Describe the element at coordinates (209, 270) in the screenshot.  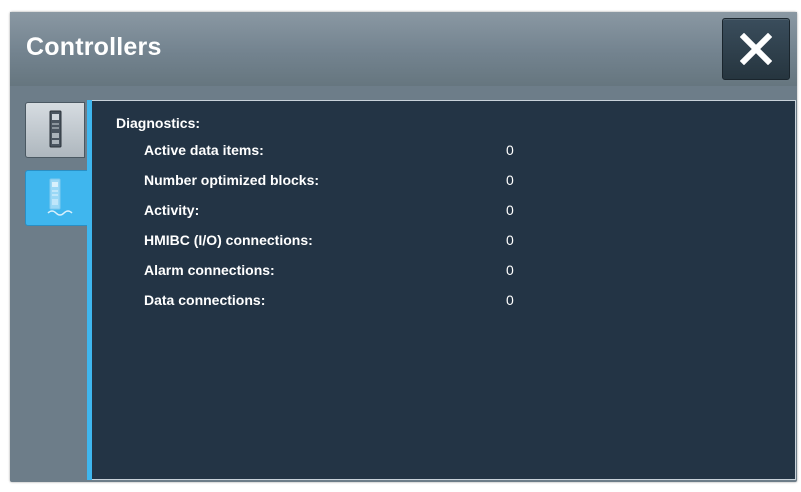
I see `diagnostics-label: Alarm connections:` at that location.